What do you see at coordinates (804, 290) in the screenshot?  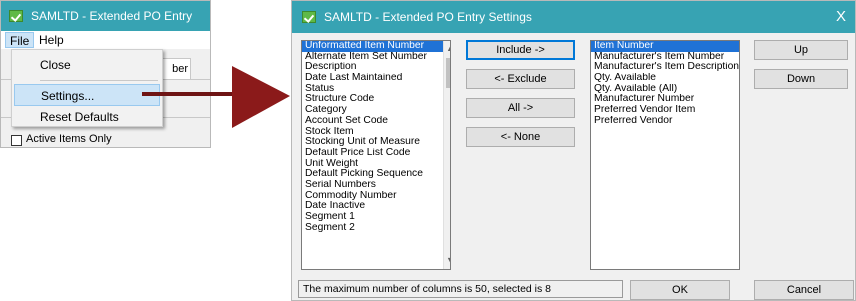 I see `cancel-button: Cancel` at bounding box center [804, 290].